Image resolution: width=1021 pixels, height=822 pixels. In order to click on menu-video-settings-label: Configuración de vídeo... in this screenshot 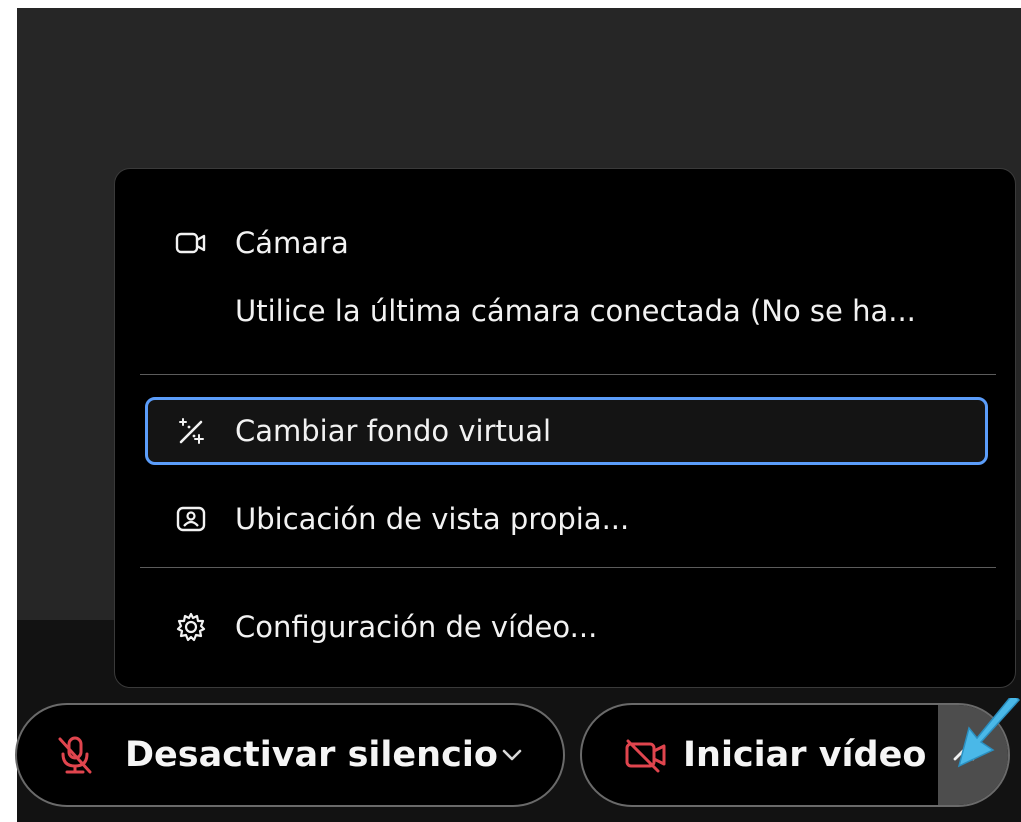, I will do `click(416, 627)`.